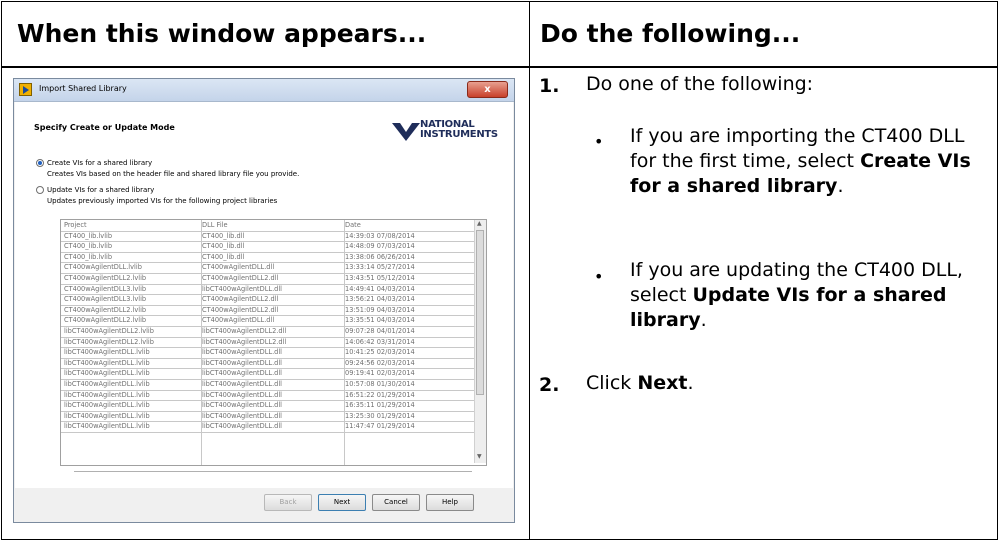 The width and height of the screenshot is (998, 541). Describe the element at coordinates (479, 456) in the screenshot. I see `scroll-down-arrow-icon: ▼` at that location.